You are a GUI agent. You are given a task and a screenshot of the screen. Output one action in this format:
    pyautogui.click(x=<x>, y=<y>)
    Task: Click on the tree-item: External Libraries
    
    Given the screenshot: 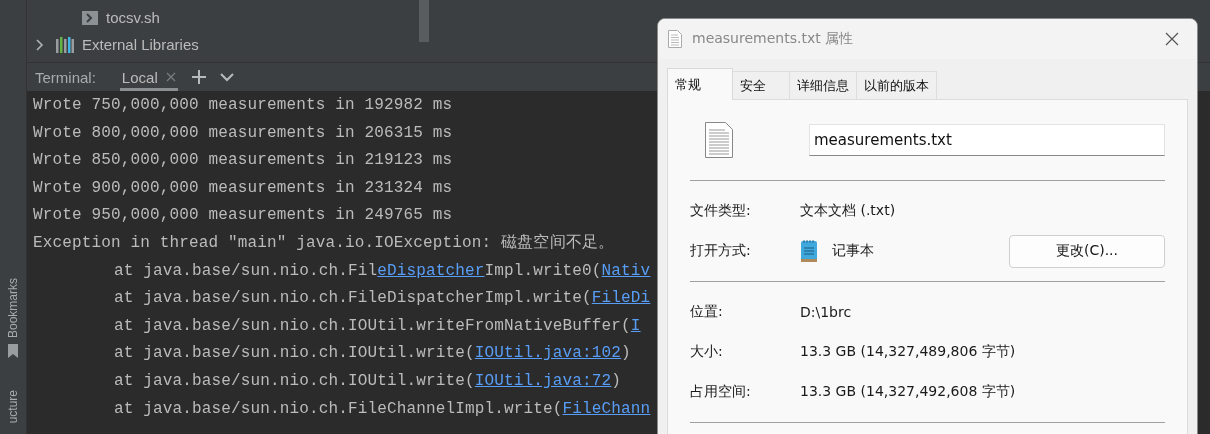 What is the action you would take?
    pyautogui.click(x=140, y=44)
    